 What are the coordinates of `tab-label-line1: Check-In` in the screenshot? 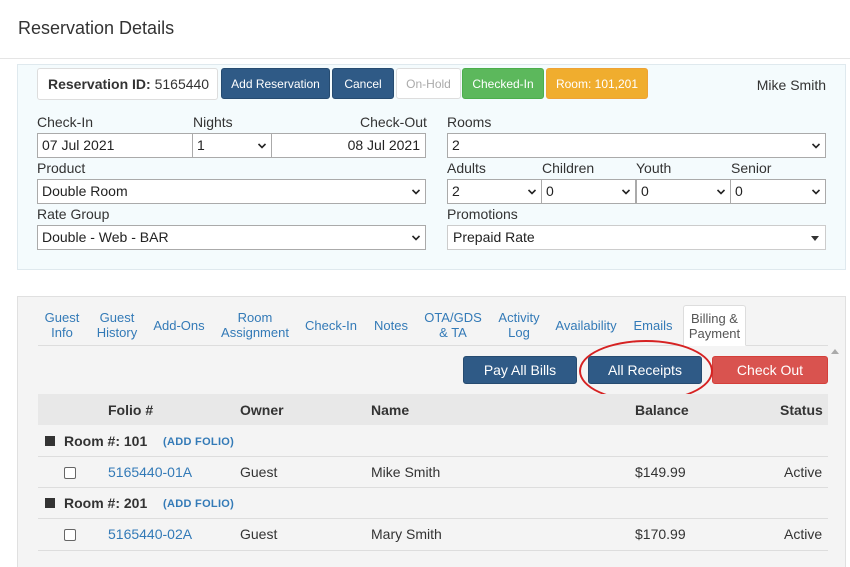 It's located at (331, 325).